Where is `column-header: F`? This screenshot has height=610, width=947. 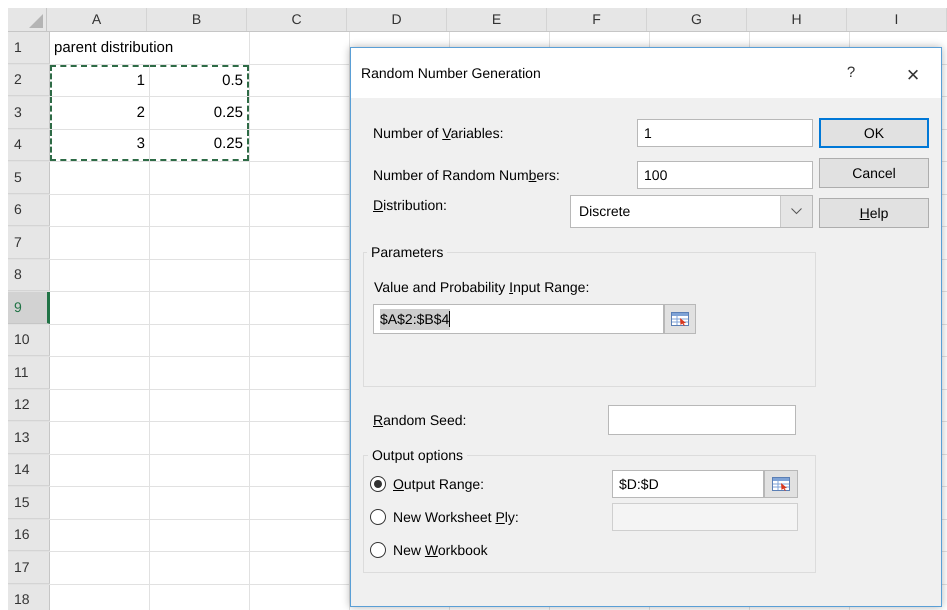 column-header: F is located at coordinates (596, 19).